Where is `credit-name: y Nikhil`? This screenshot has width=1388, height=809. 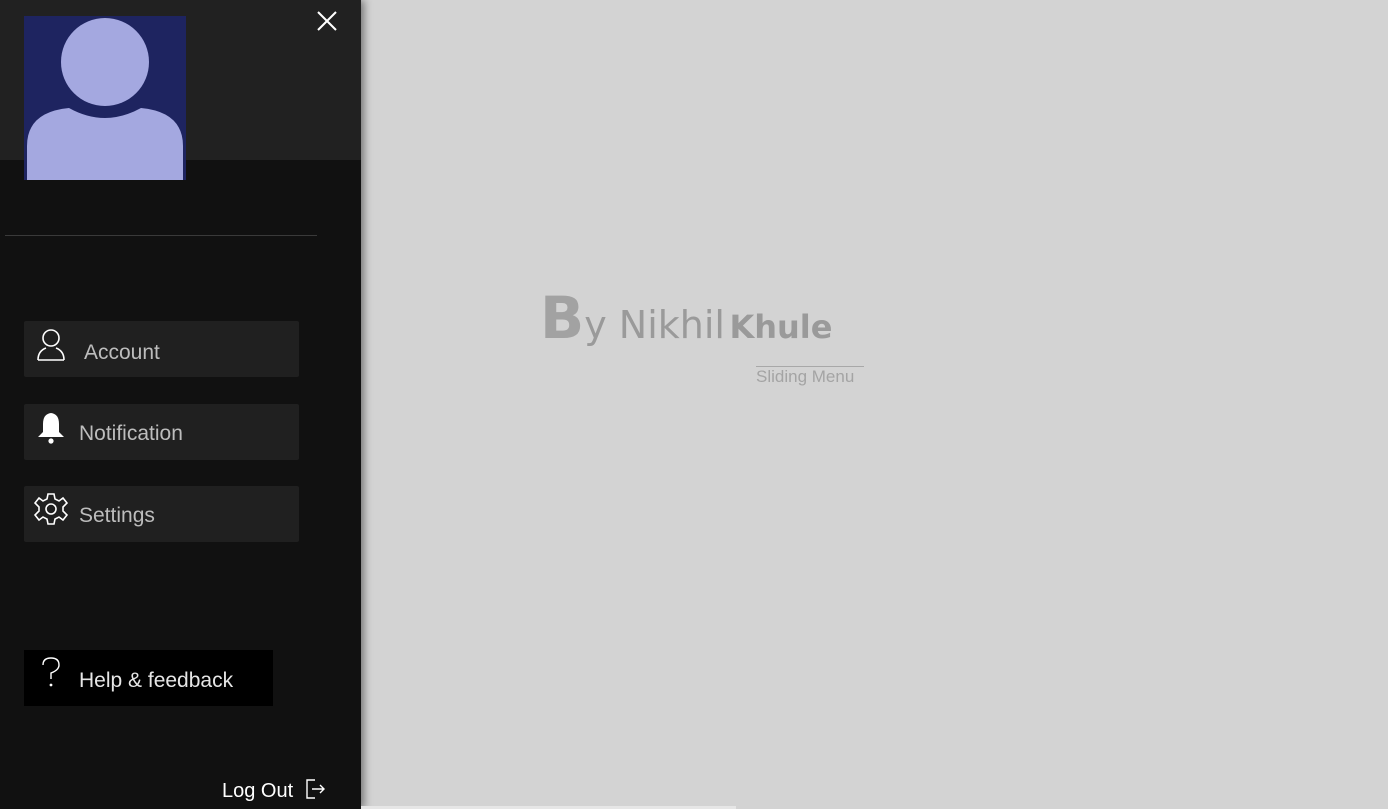
credit-name: y Nikhil is located at coordinates (654, 325).